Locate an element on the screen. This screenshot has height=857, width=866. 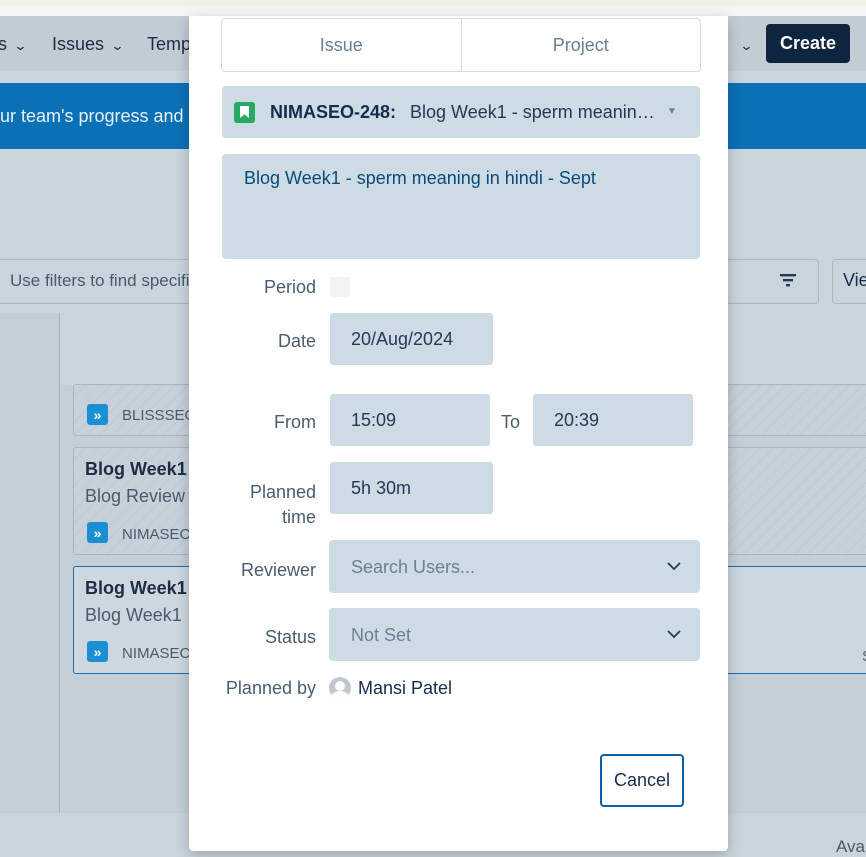
top-strip-secondary is located at coordinates (433, 11).